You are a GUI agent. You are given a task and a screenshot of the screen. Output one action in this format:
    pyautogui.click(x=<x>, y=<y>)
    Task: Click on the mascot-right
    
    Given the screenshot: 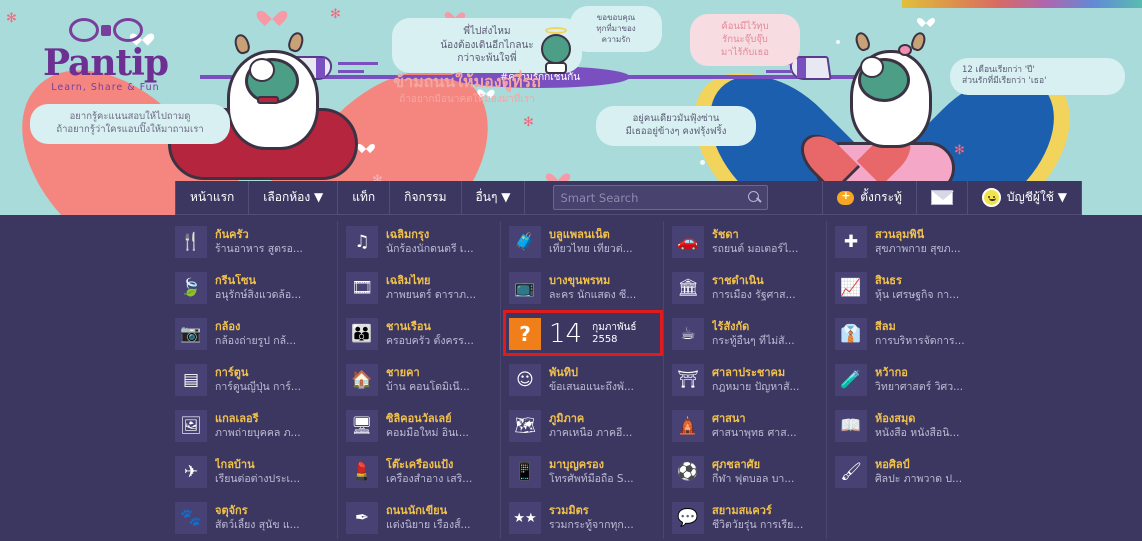 What is the action you would take?
    pyautogui.click(x=890, y=89)
    